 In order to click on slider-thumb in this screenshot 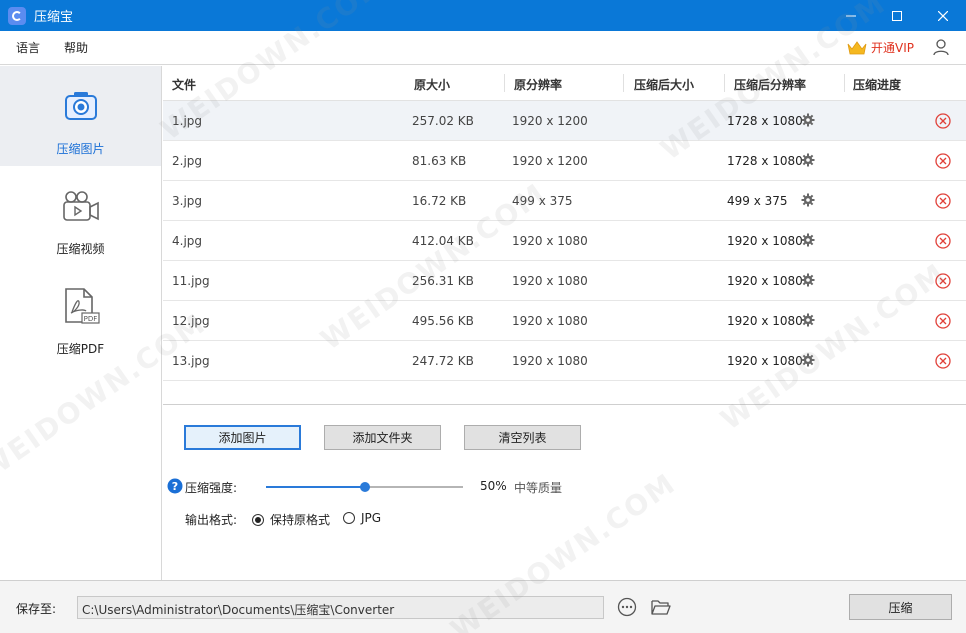, I will do `click(364, 487)`.